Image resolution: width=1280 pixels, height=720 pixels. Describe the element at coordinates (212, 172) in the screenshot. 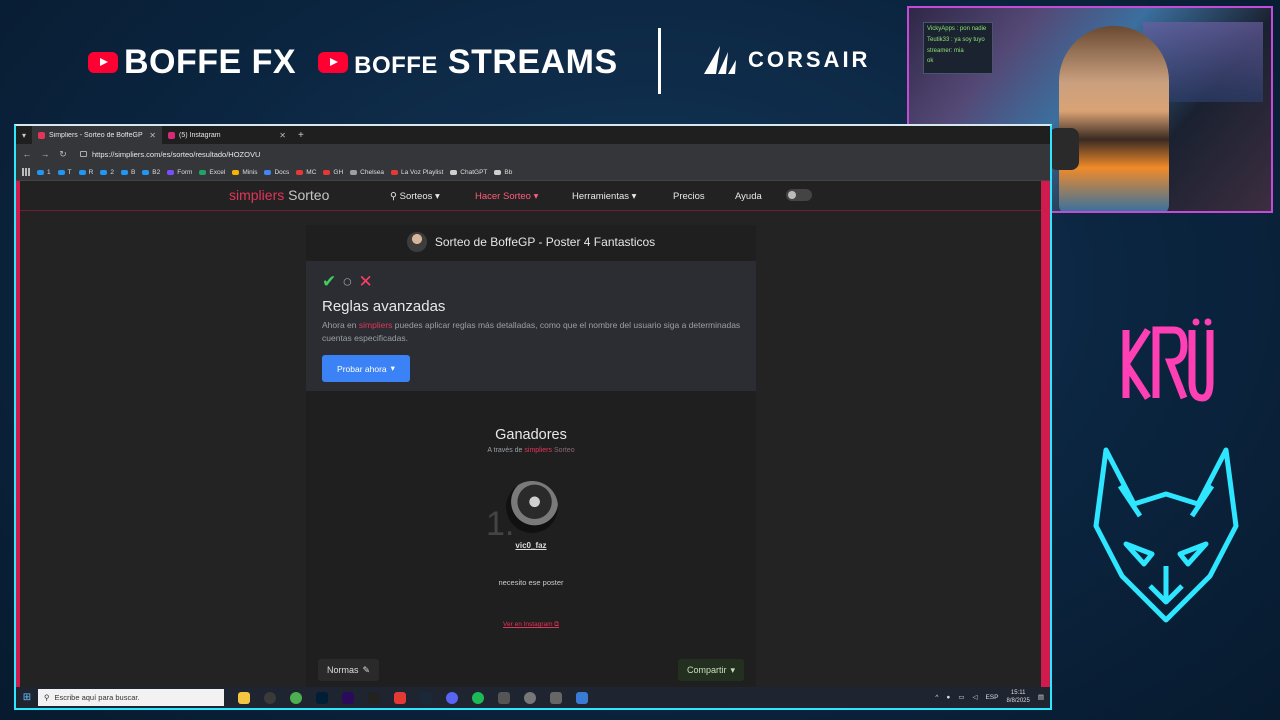

I see `bookmark-item: Excel` at that location.